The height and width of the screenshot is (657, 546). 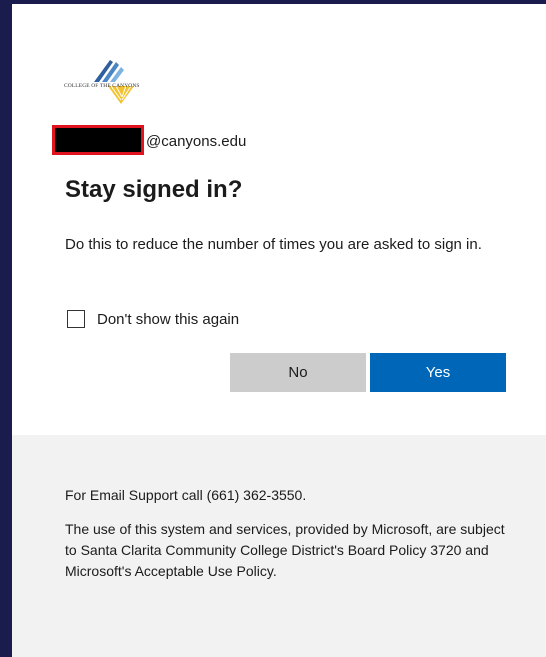 I want to click on college-logo: COLLEGE OF THE CANYONS, so click(x=119, y=83).